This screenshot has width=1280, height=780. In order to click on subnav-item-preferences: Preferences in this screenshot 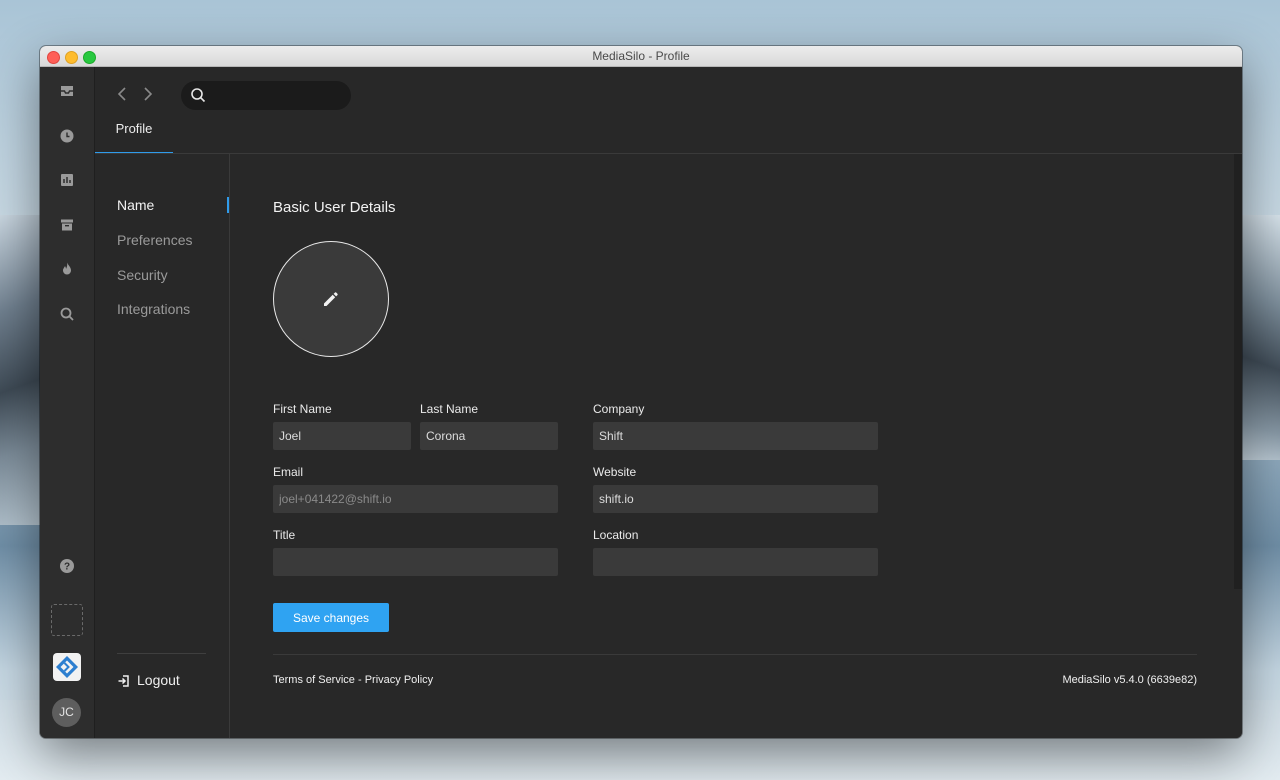, I will do `click(154, 240)`.